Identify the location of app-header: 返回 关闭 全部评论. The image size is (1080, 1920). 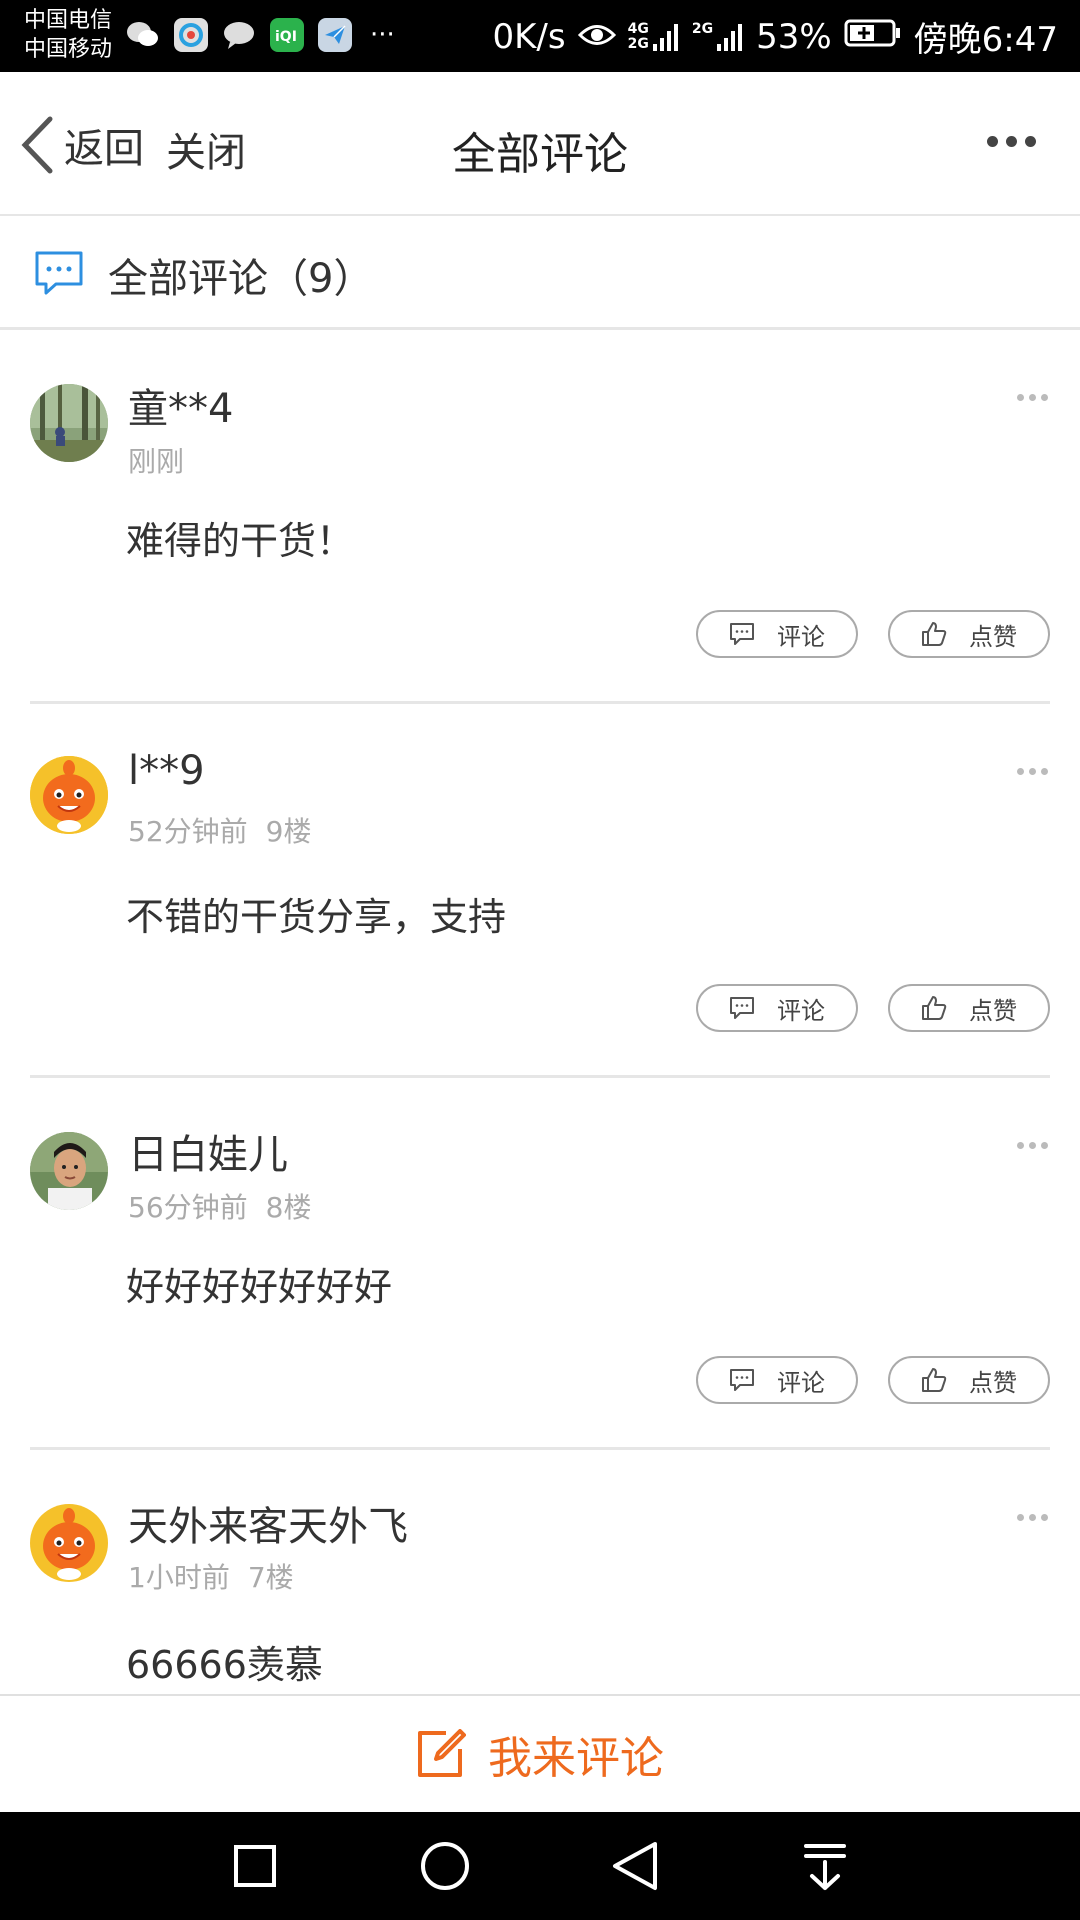
(540, 144).